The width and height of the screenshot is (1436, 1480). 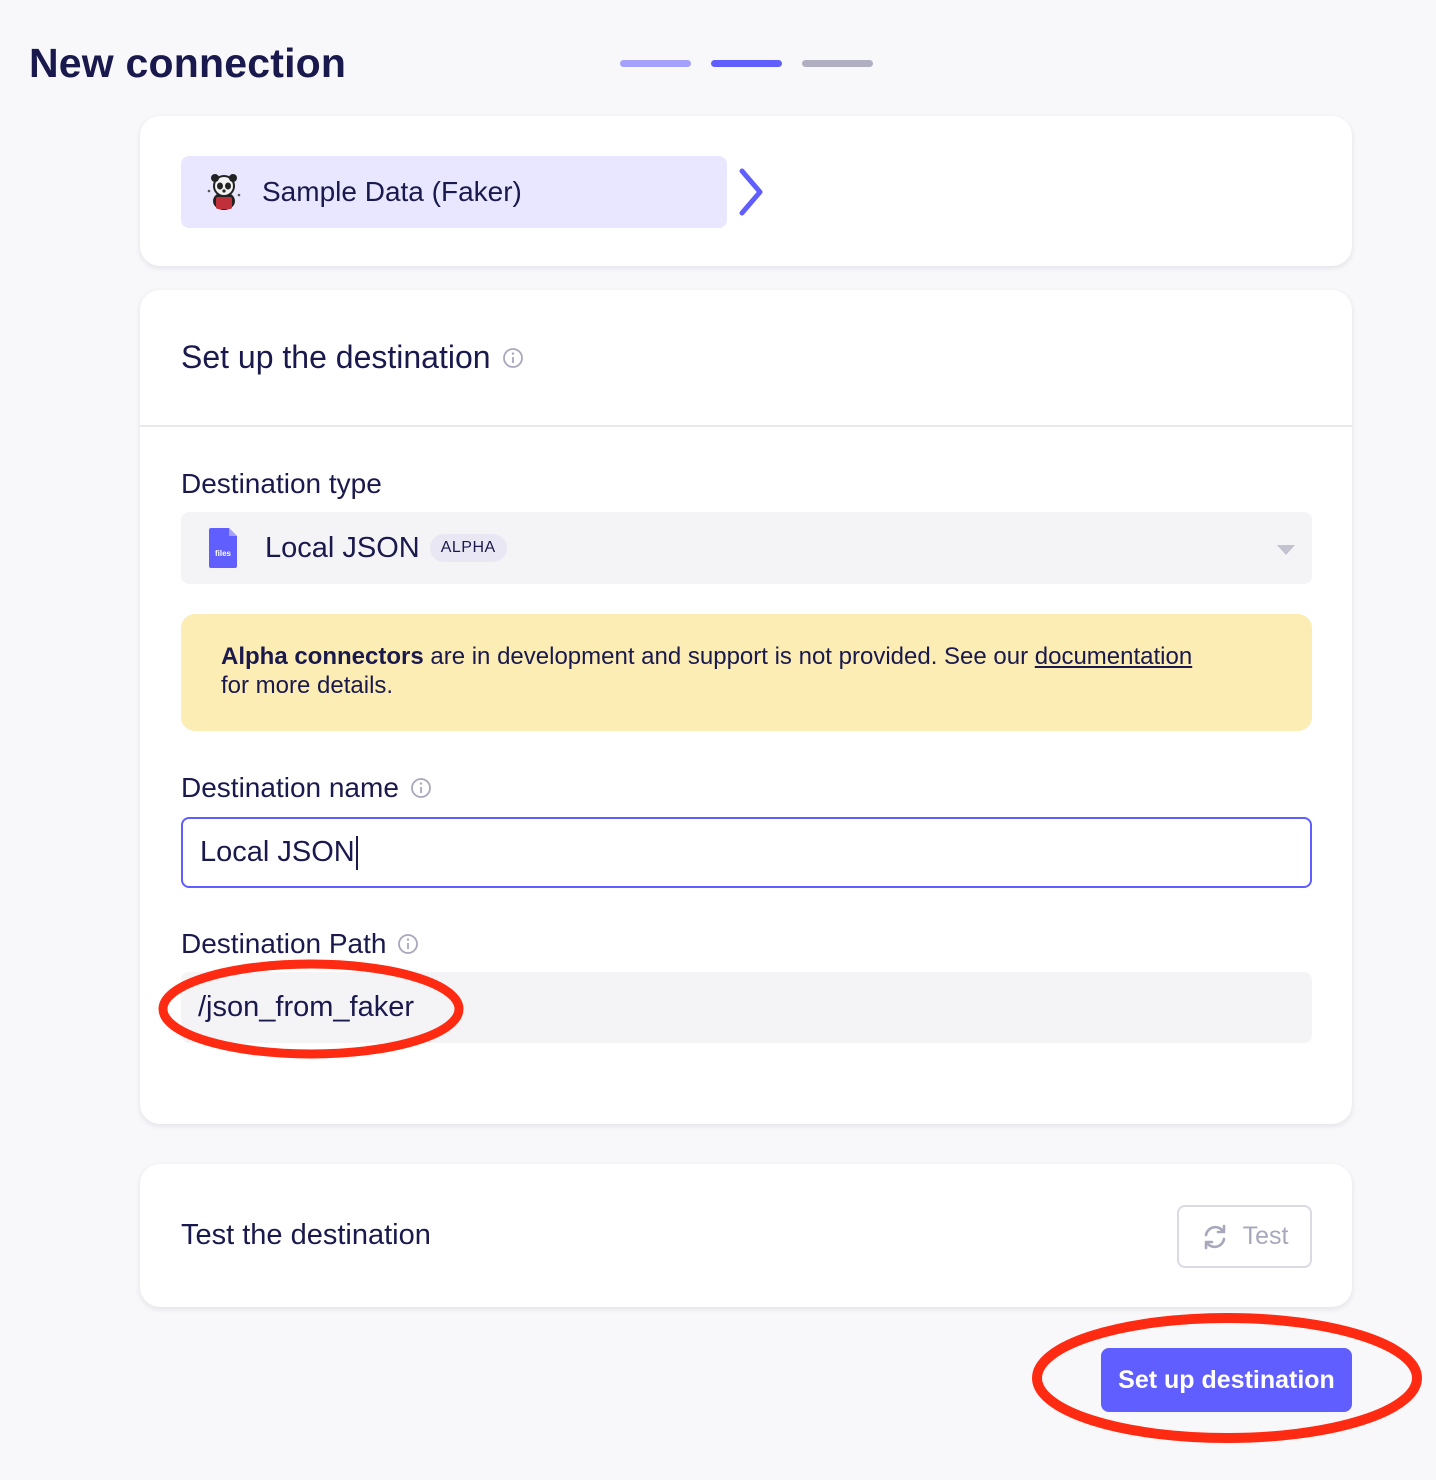 I want to click on destination-path-input: /json_from_faker, so click(x=746, y=1007).